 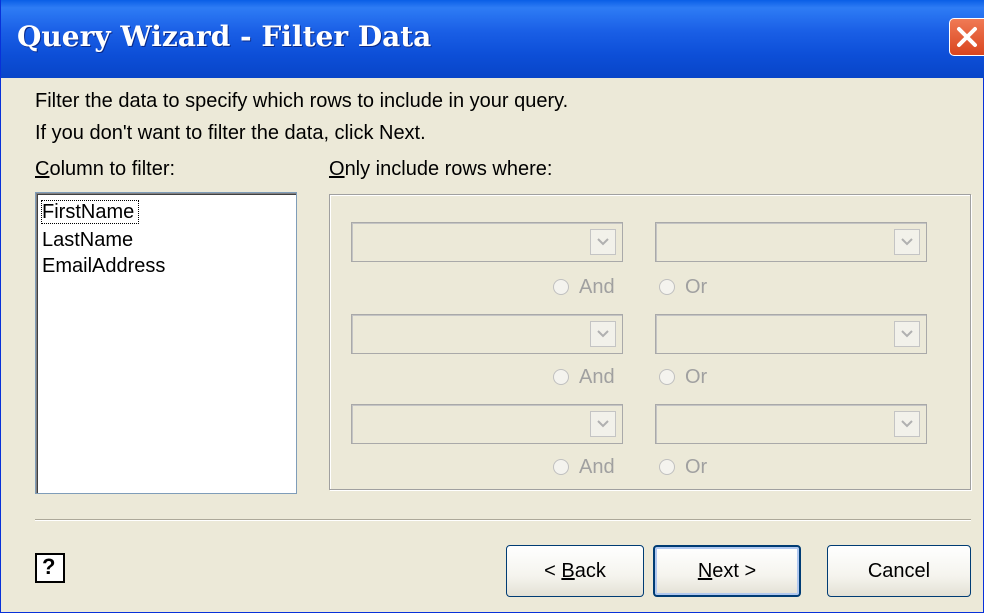 I want to click on and-radio-3: And, so click(x=584, y=467).